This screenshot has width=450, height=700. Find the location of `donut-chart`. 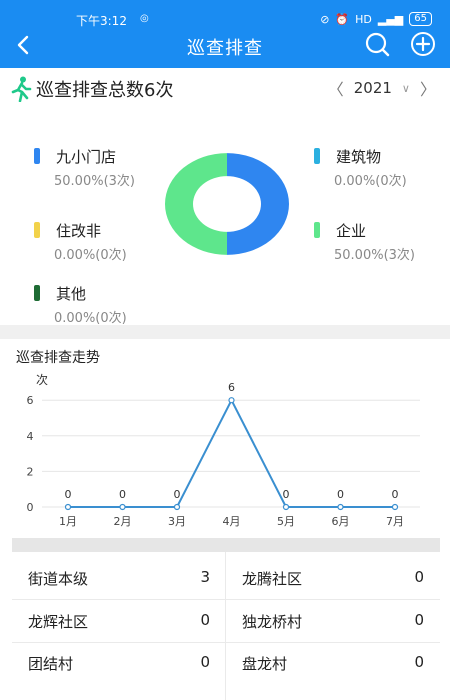

donut-chart is located at coordinates (227, 204).